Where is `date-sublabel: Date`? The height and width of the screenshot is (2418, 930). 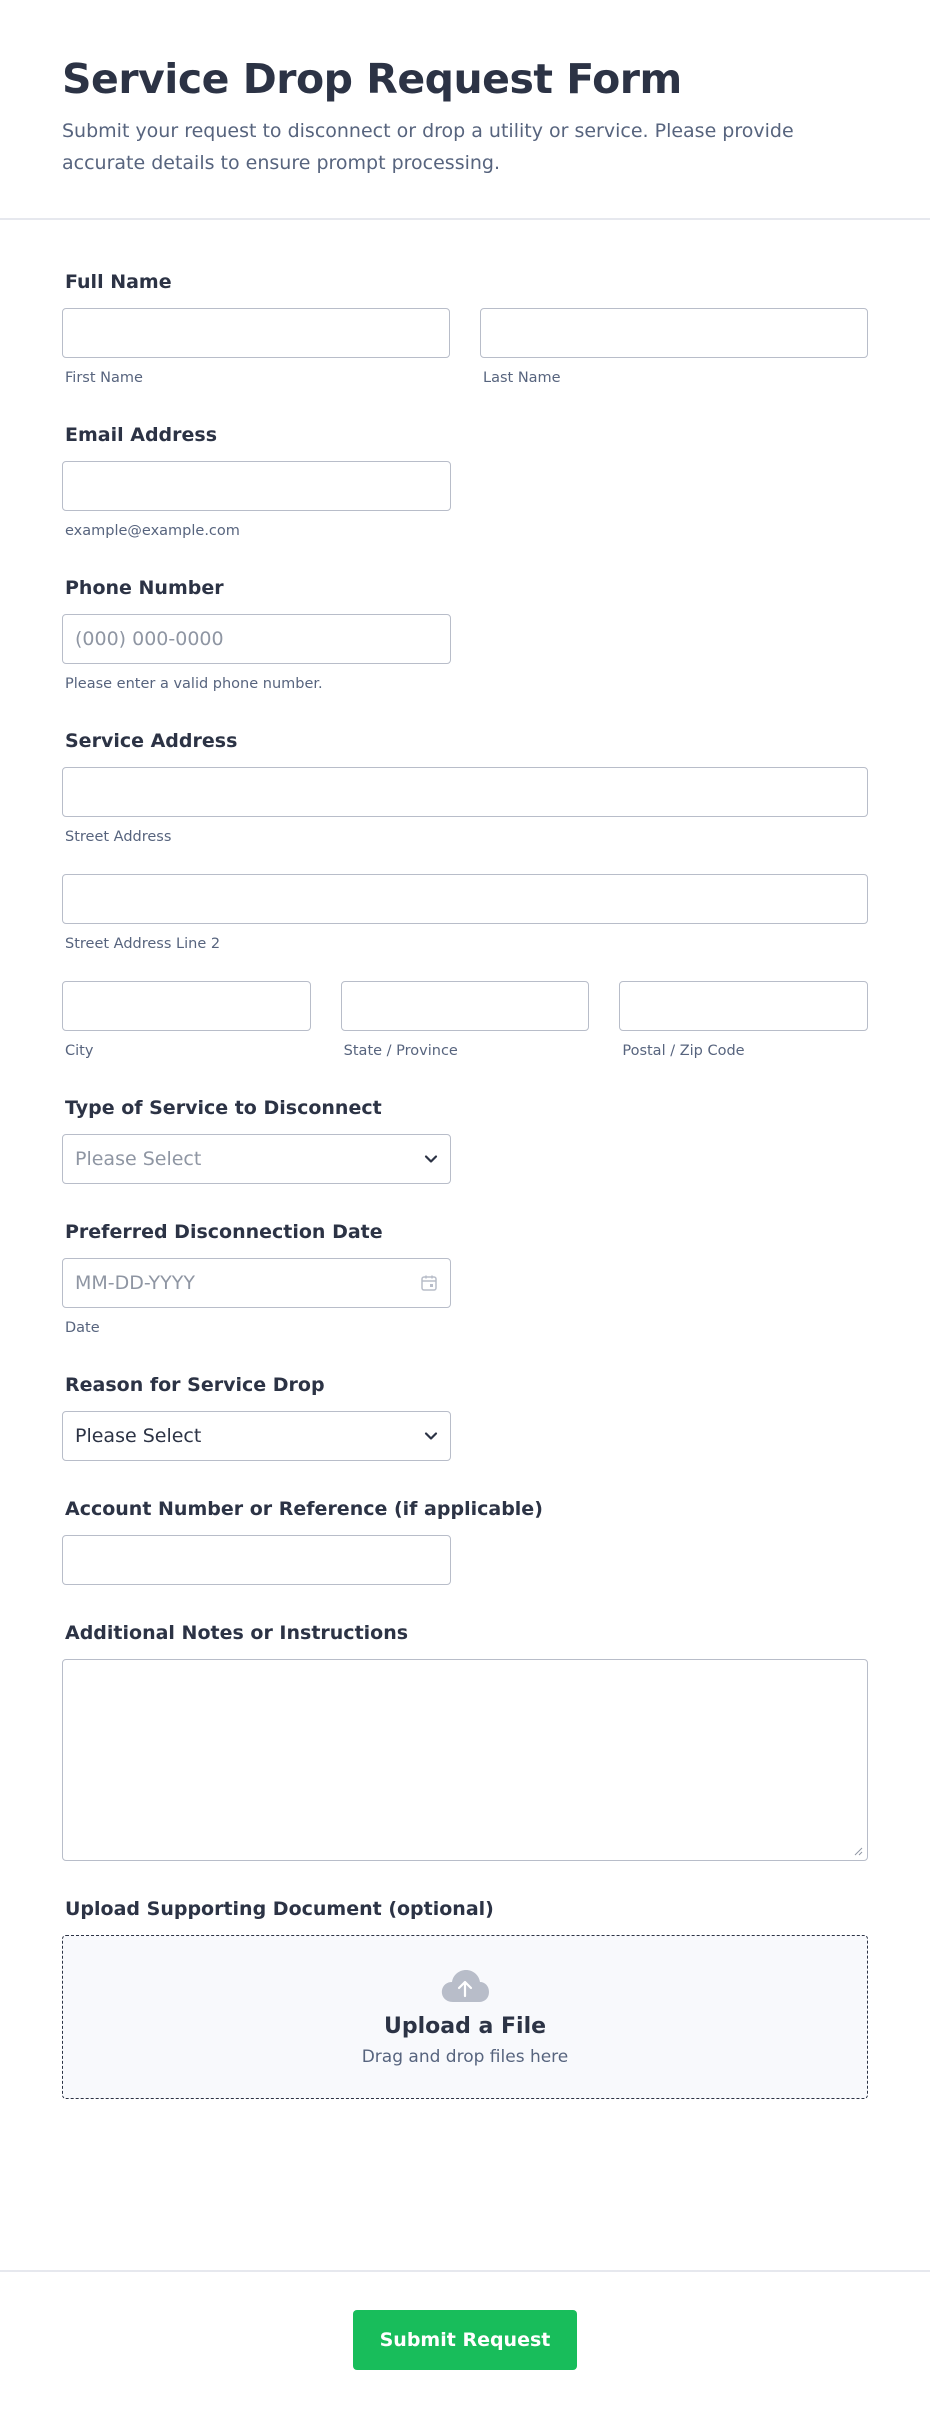 date-sublabel: Date is located at coordinates (82, 1328).